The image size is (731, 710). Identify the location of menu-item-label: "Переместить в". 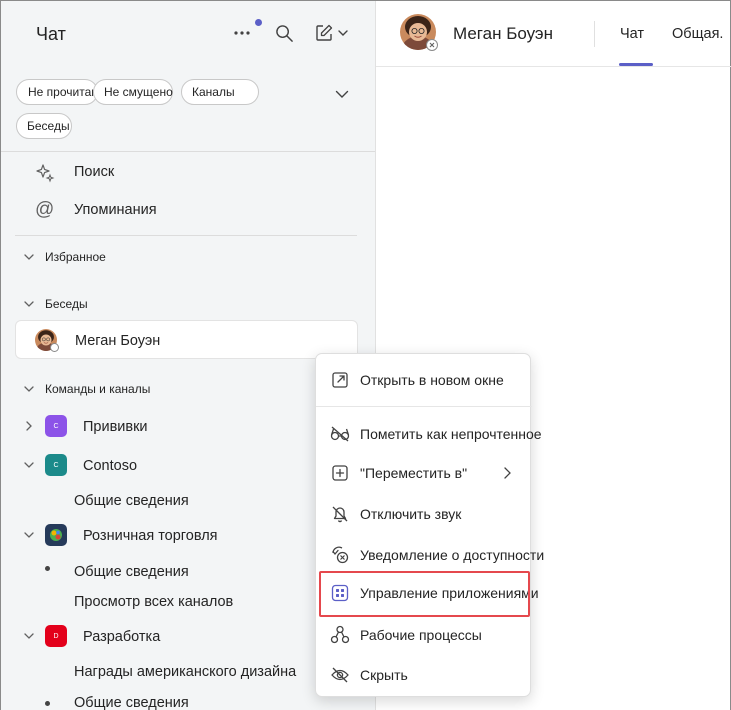
(414, 473).